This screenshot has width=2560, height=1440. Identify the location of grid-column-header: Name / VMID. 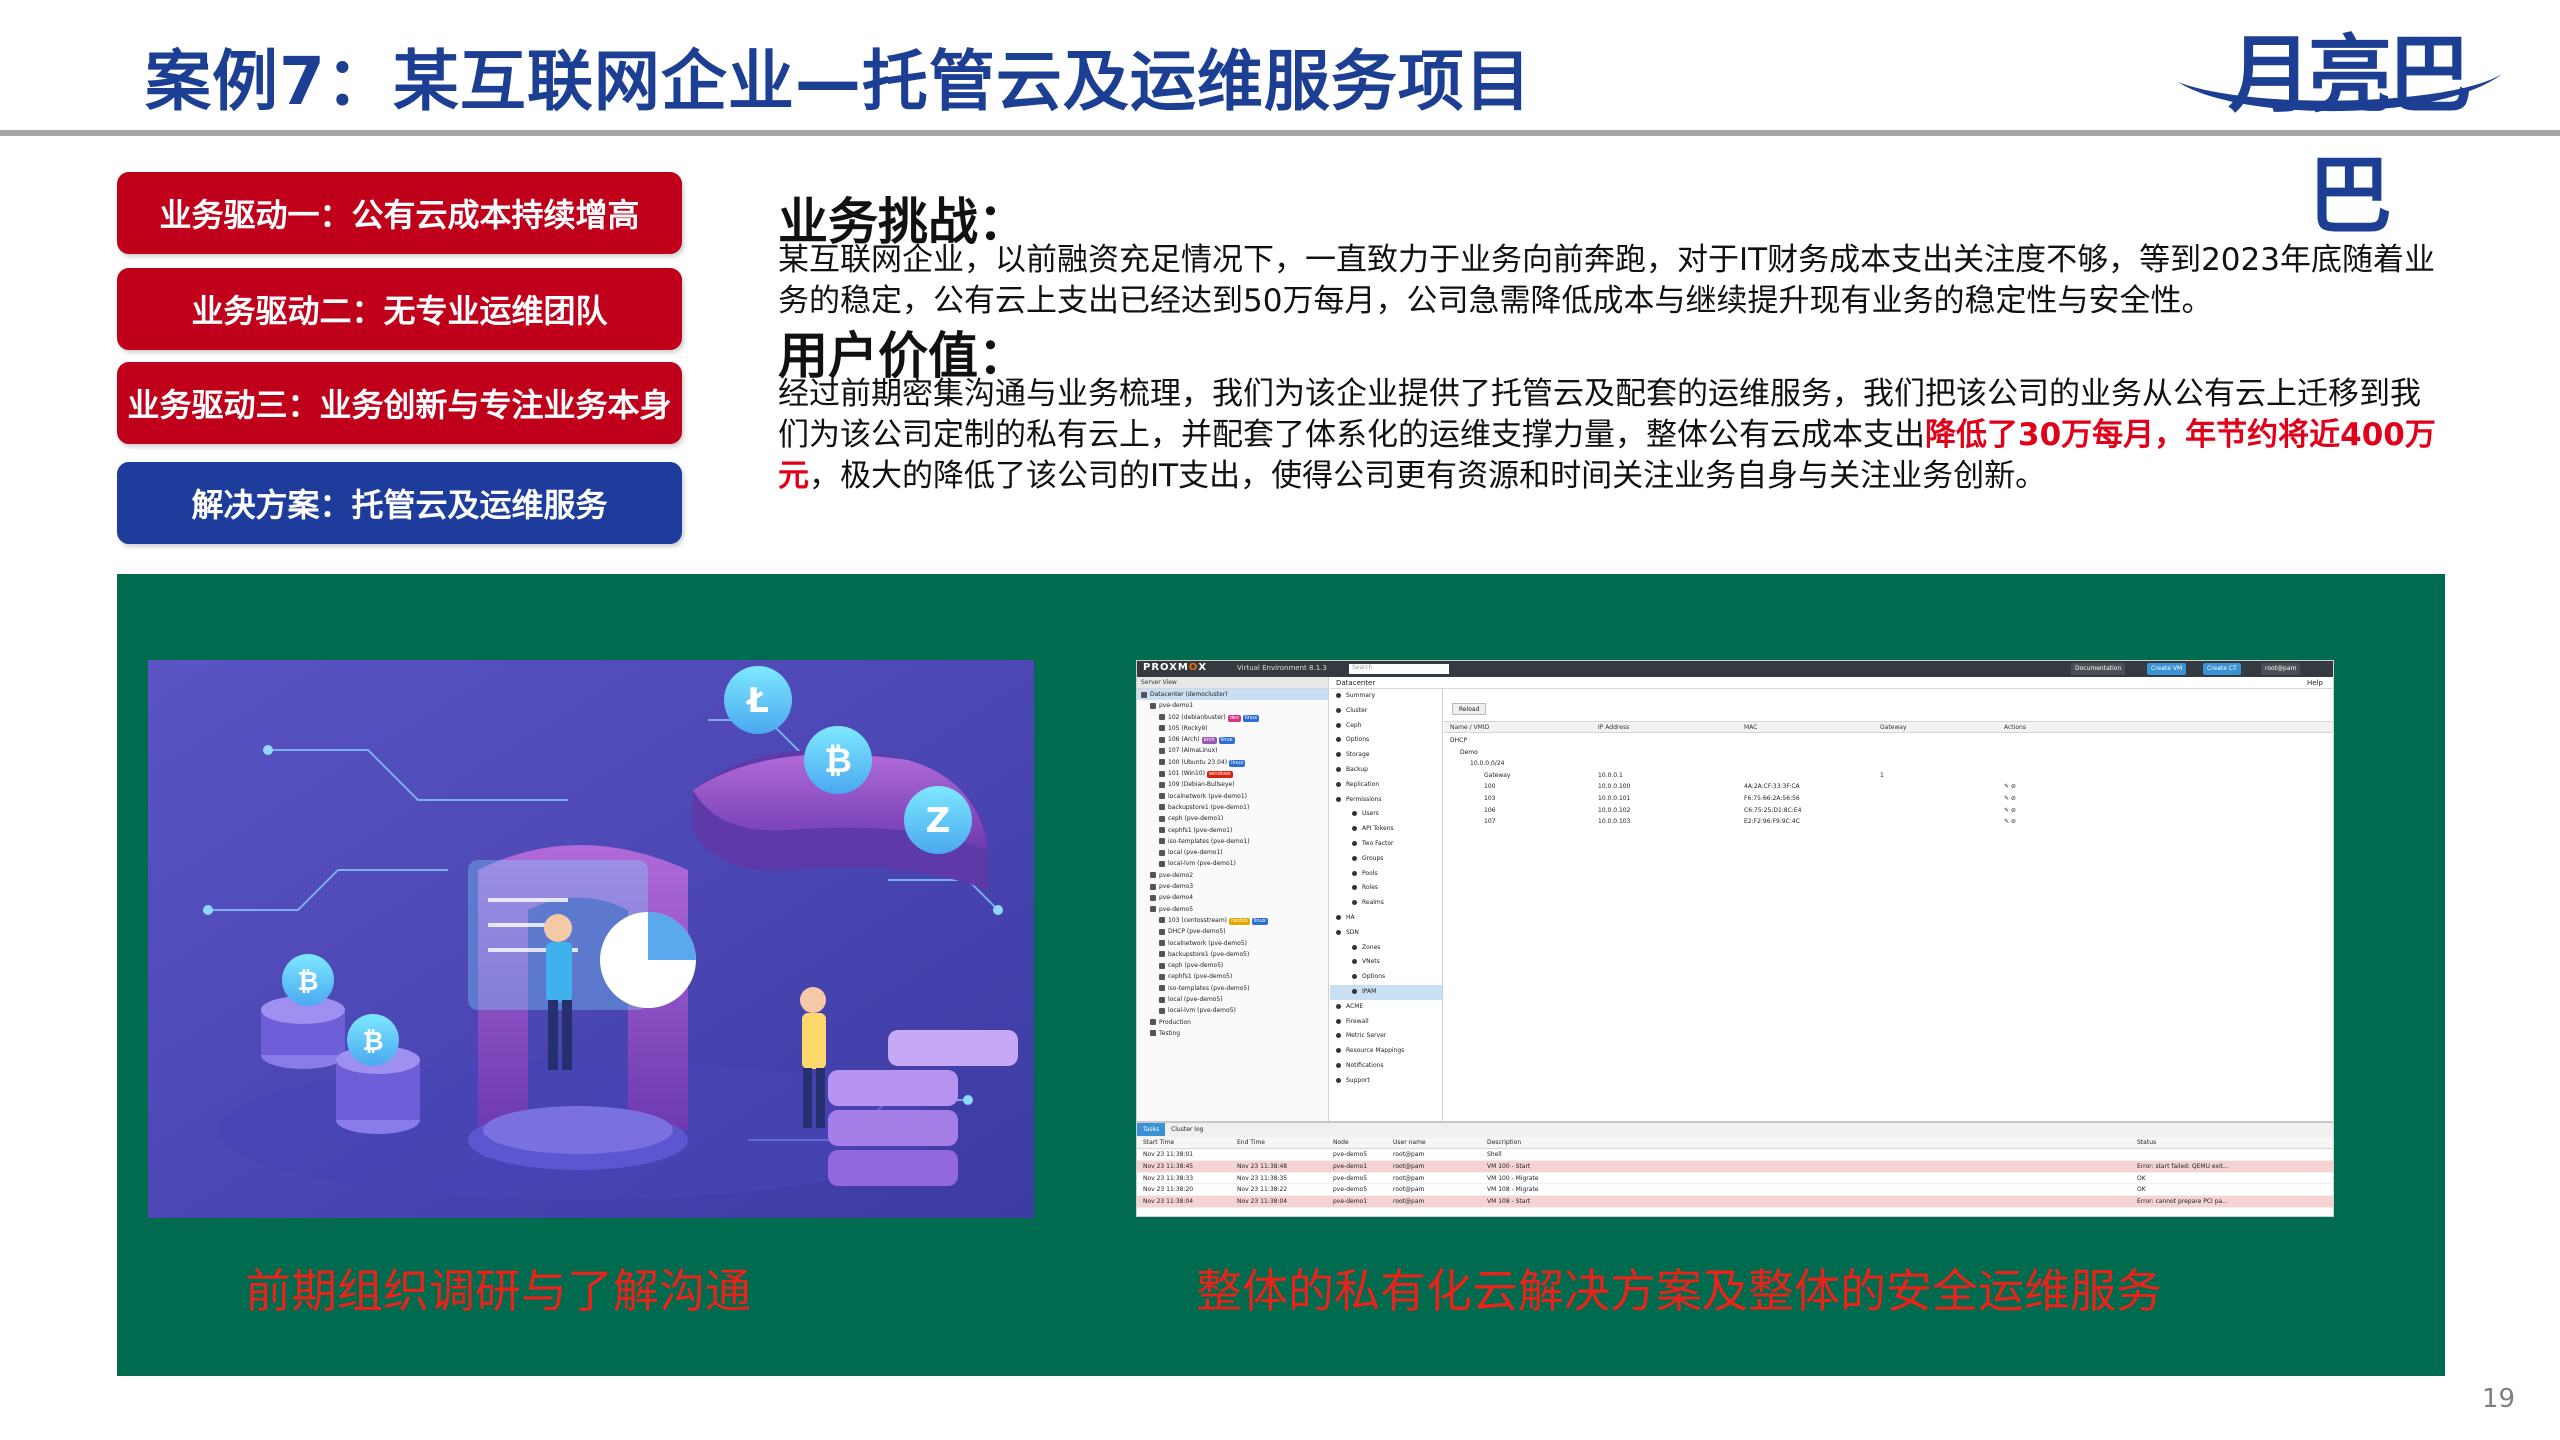
(1469, 727).